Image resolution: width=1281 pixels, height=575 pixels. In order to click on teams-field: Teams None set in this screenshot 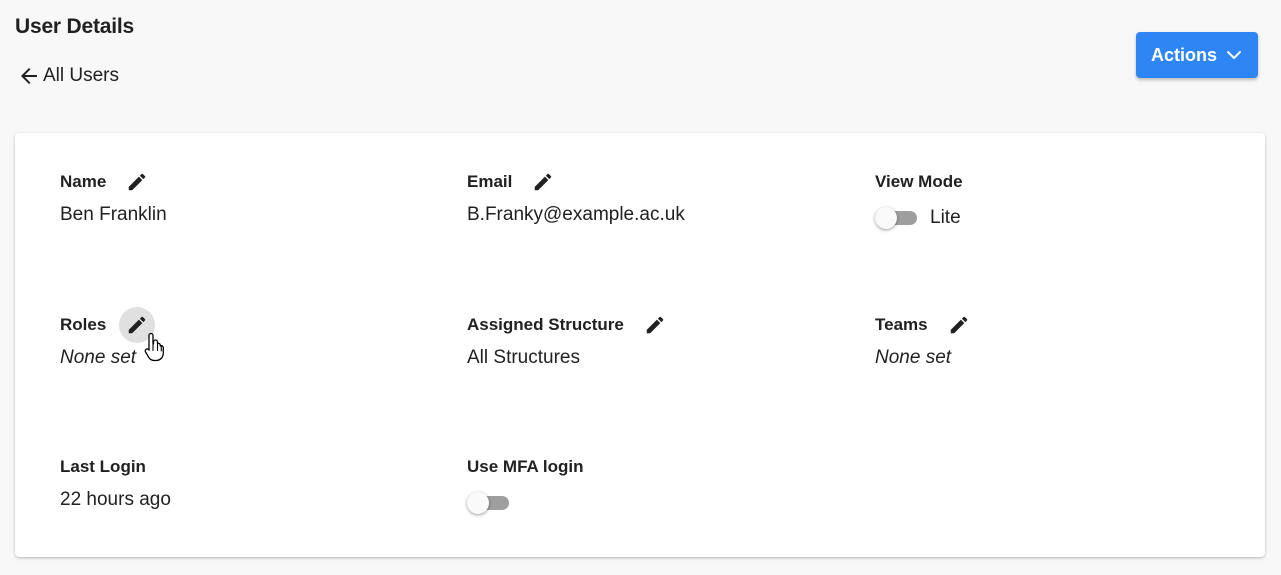, I will do `click(926, 338)`.